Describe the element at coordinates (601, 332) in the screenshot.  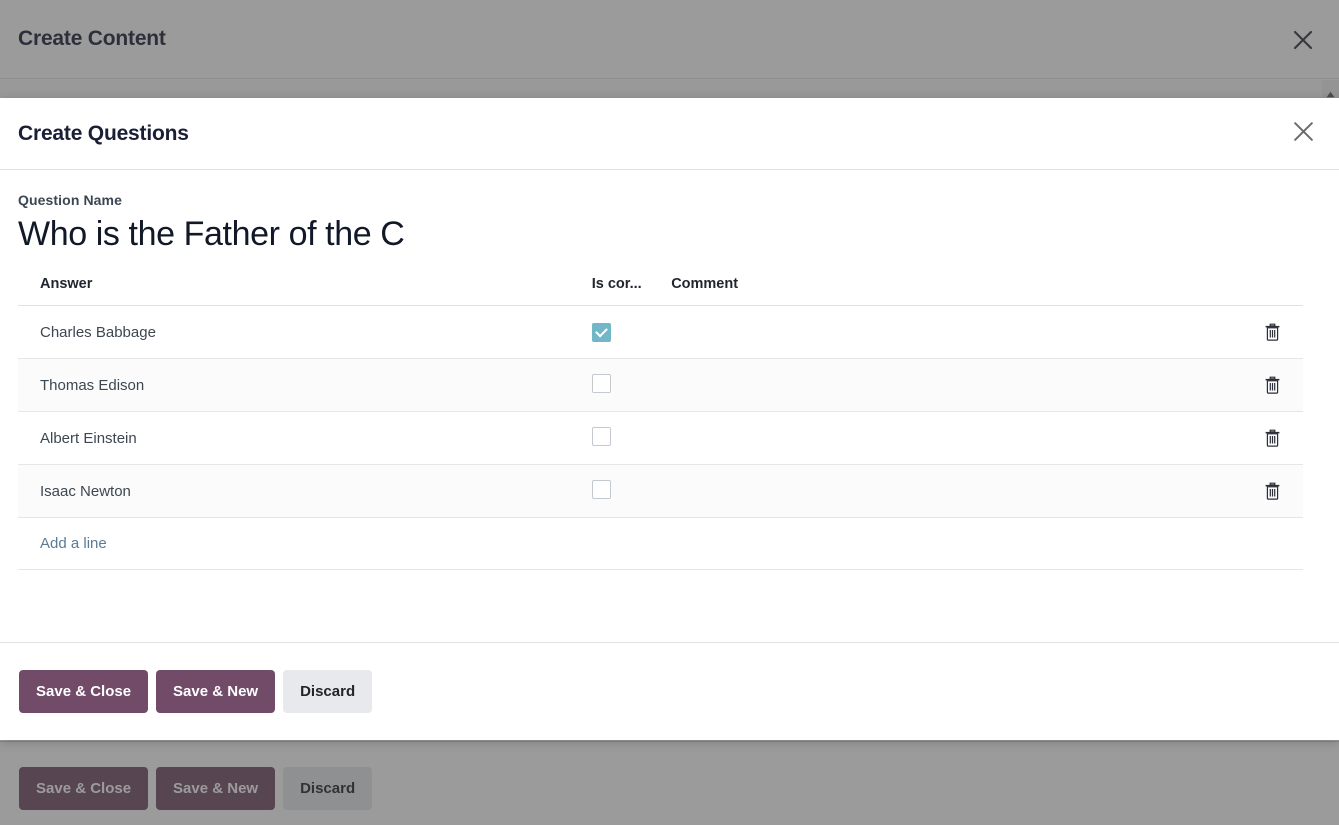
I see `is-correct-checkbox-checked` at that location.